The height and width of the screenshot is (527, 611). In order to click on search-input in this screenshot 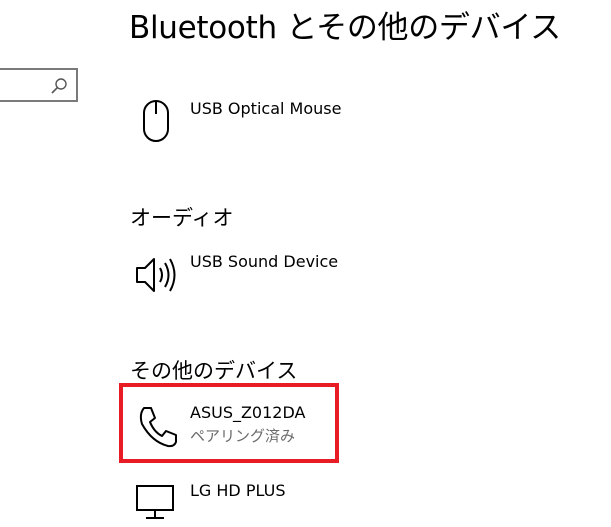, I will do `click(39, 85)`.